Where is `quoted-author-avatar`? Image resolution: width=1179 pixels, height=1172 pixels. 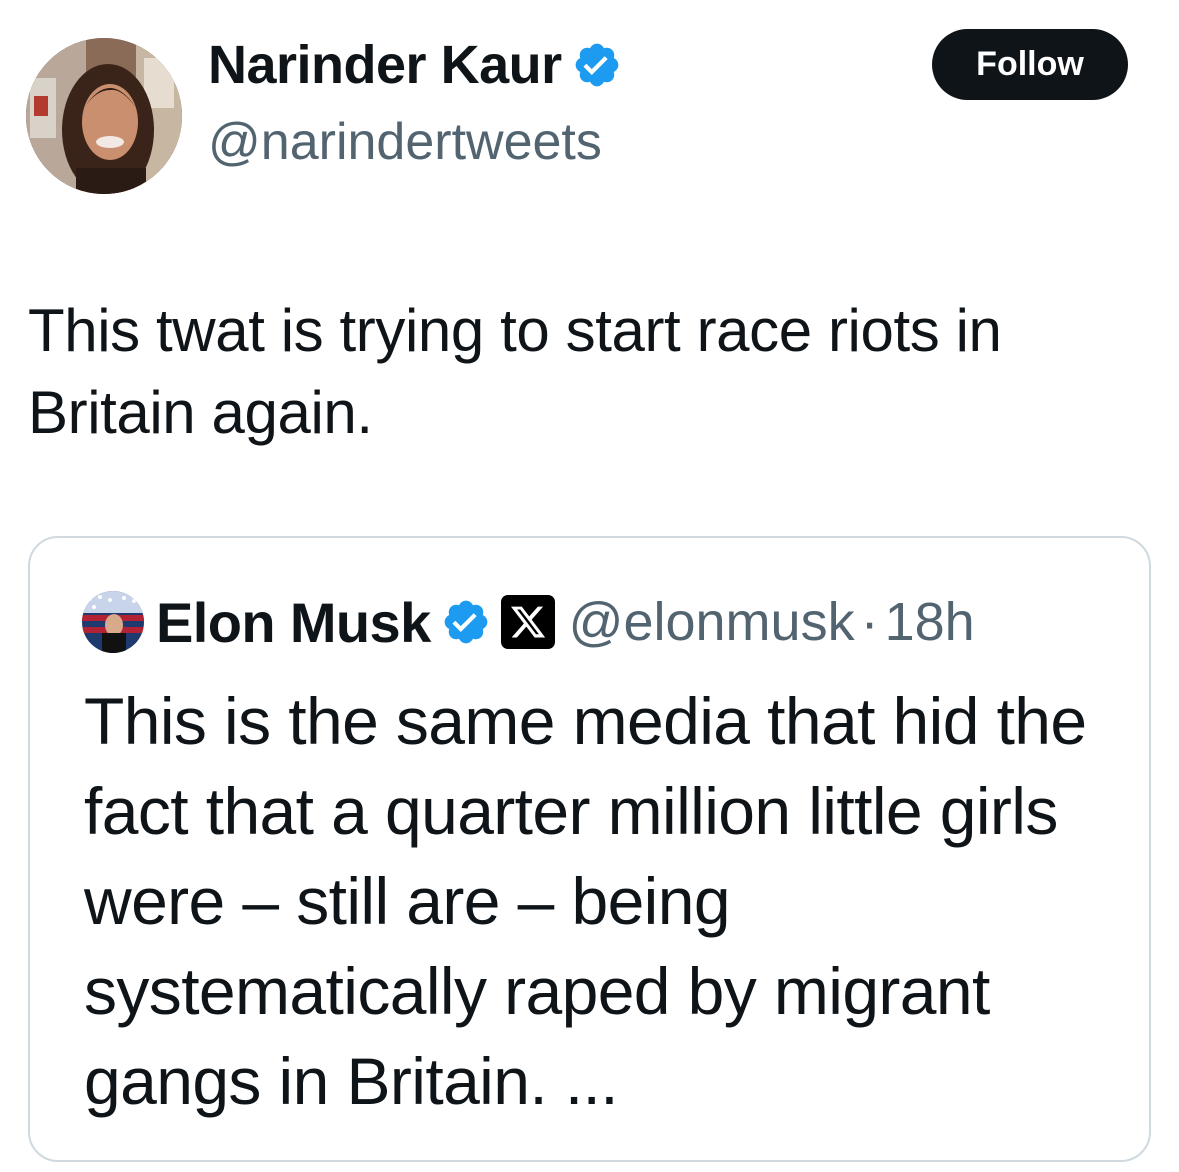 quoted-author-avatar is located at coordinates (113, 622).